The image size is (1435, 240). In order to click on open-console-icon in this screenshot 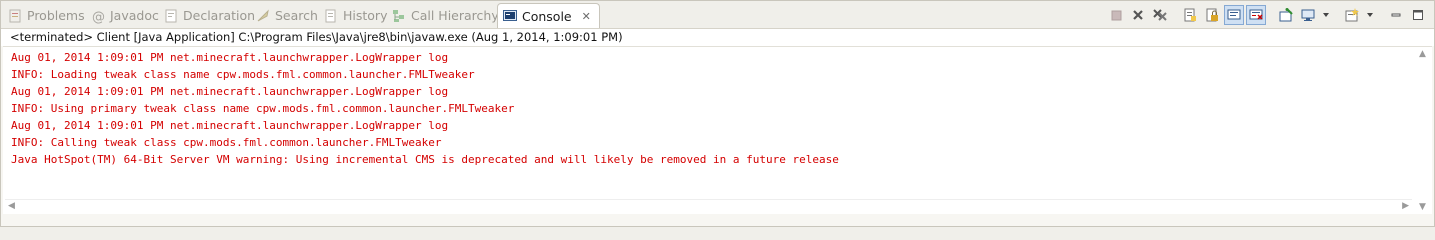, I will do `click(1352, 15)`.